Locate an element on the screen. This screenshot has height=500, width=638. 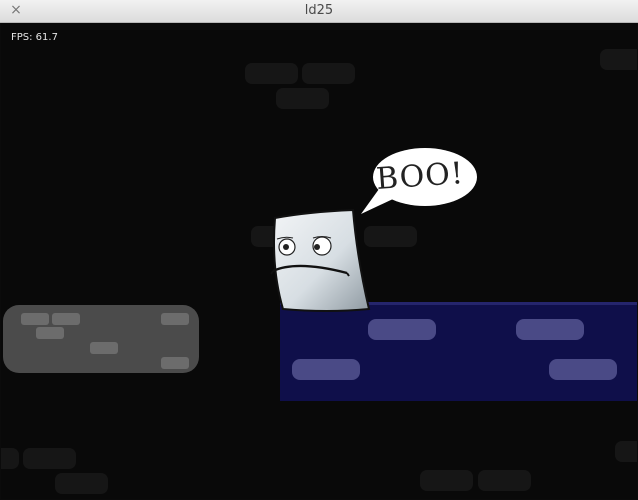
speech-bubble-text: BOO! is located at coordinates (420, 176).